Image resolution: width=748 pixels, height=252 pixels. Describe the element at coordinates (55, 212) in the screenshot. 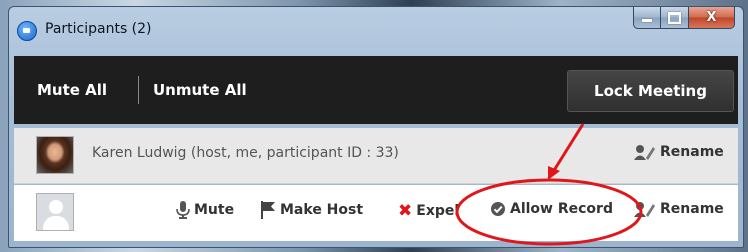

I see `blank-avatar` at that location.